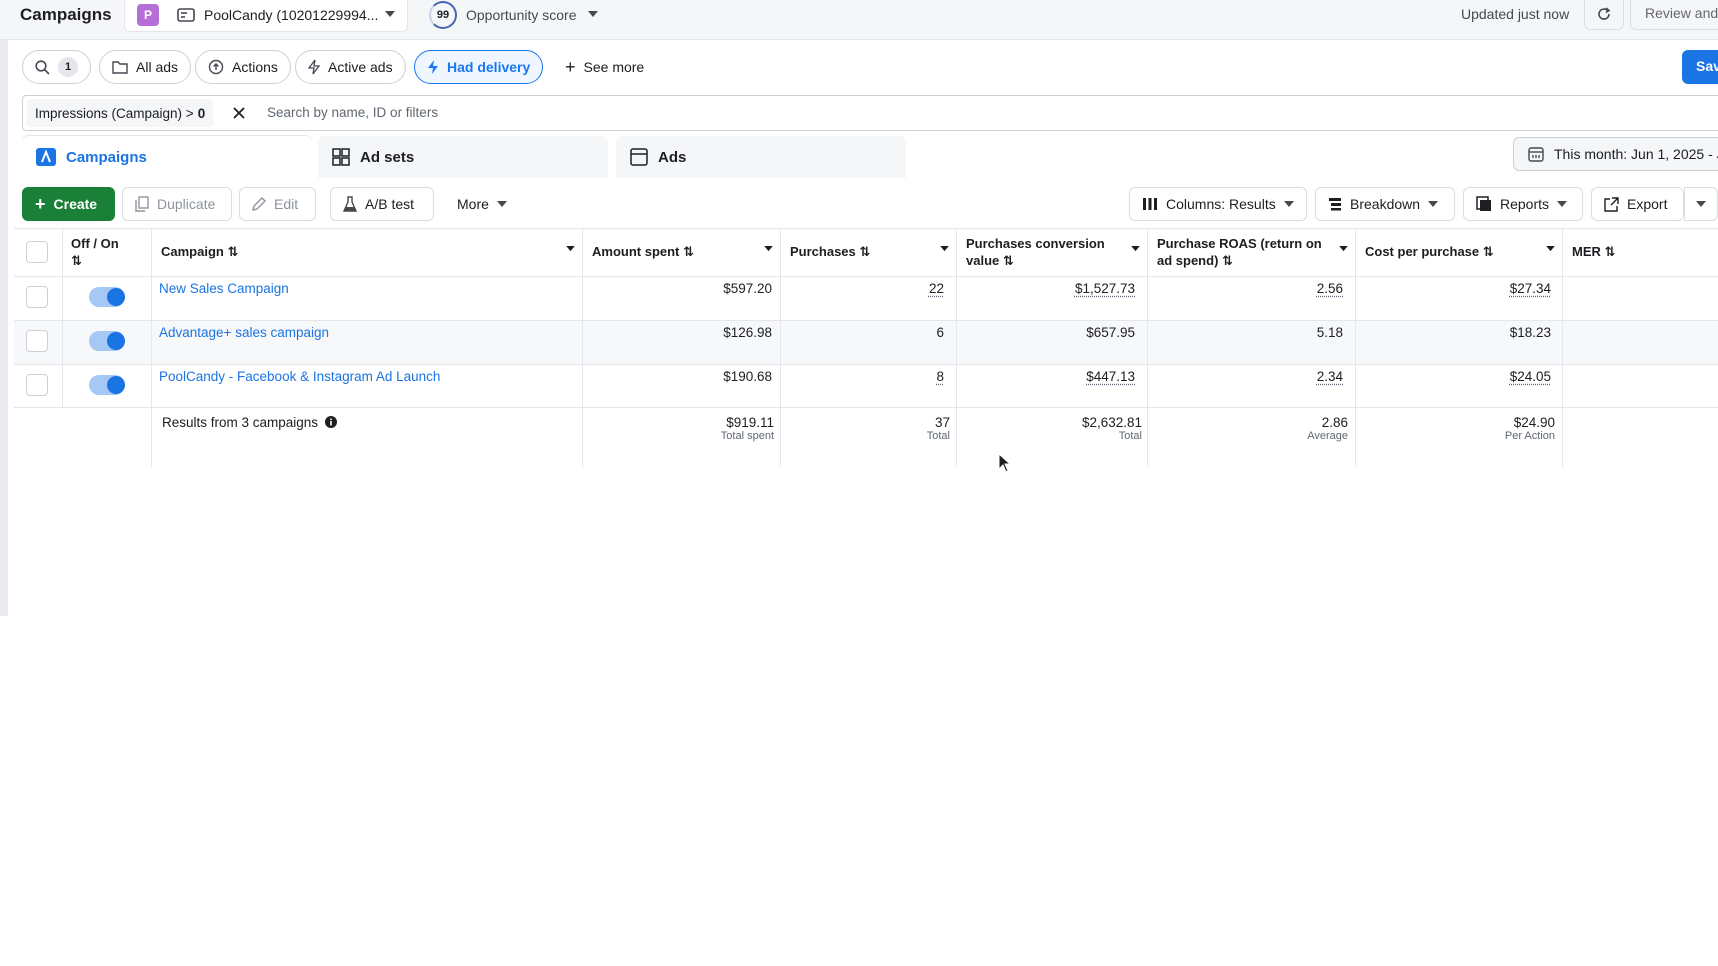 This screenshot has width=1718, height=966. What do you see at coordinates (463, 157) in the screenshot?
I see `tab-ad-sets: Ad sets` at bounding box center [463, 157].